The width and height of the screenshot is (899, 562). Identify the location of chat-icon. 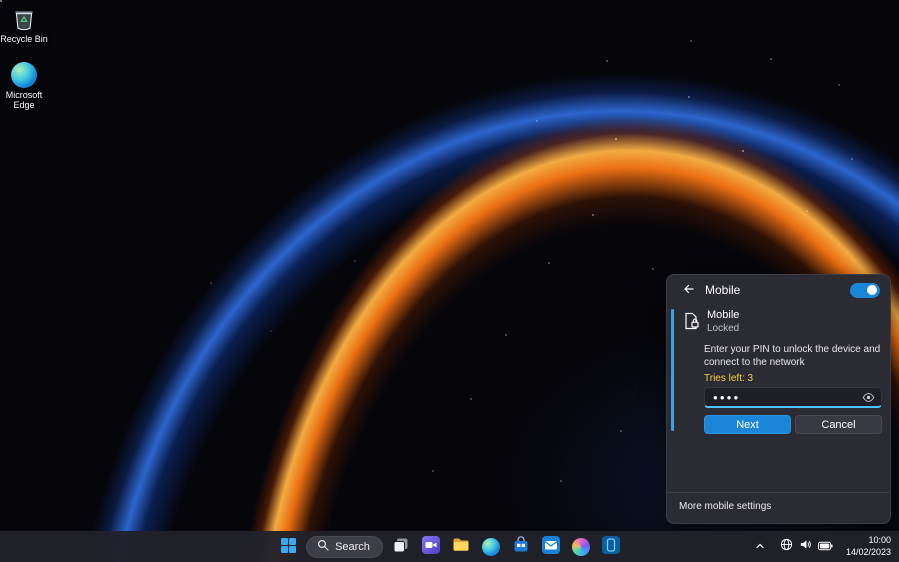
(430, 546).